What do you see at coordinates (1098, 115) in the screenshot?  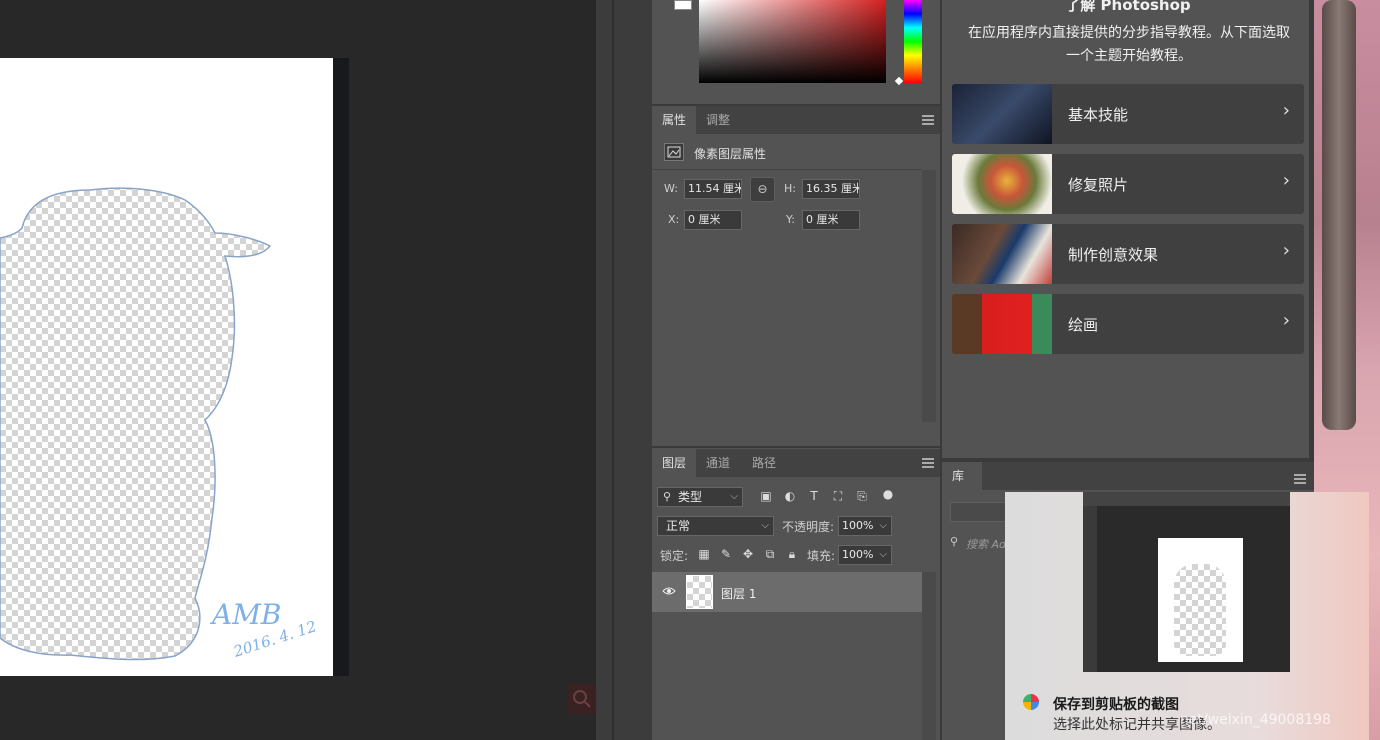 I see `card-label: 基本技能` at bounding box center [1098, 115].